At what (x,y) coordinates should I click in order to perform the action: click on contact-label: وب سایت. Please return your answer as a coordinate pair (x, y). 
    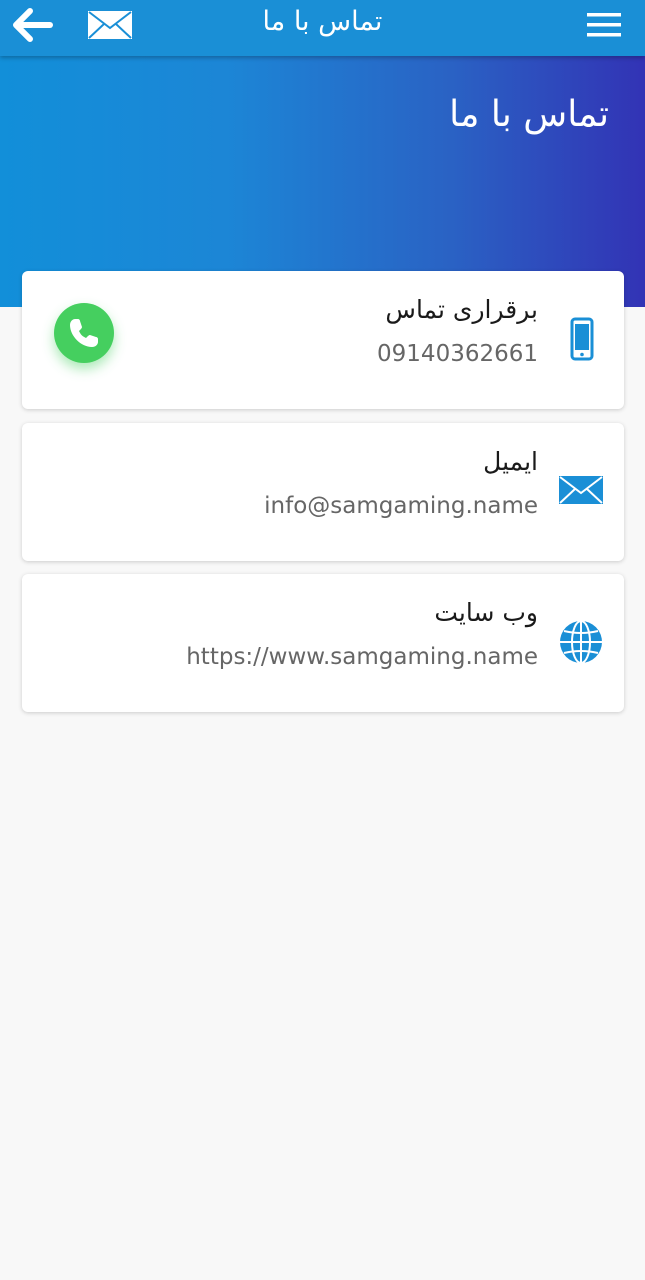
    Looking at the image, I should click on (486, 612).